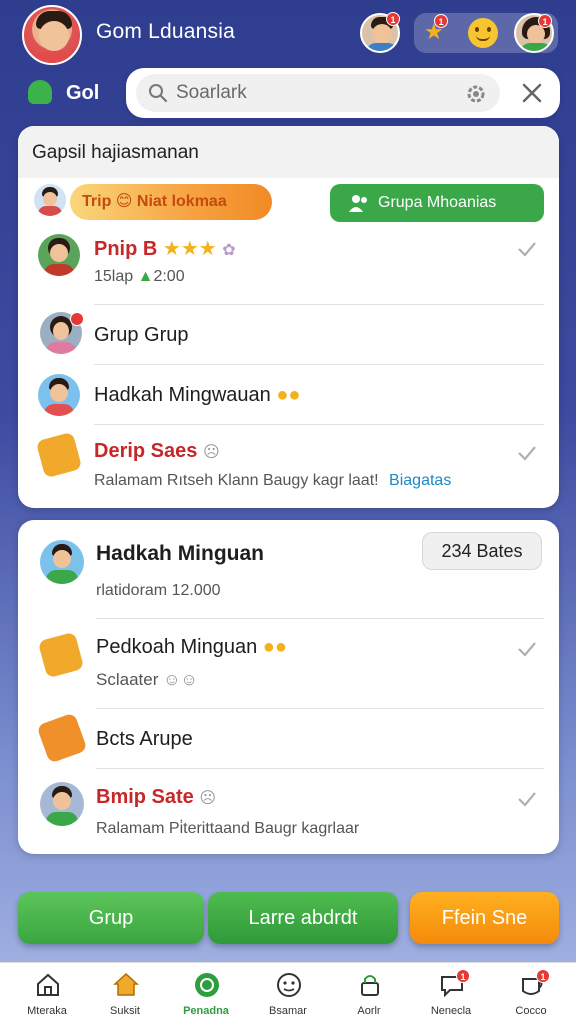 This screenshot has width=576, height=1024. I want to click on contact-name: Pnip B ★★★ ✿, so click(165, 248).